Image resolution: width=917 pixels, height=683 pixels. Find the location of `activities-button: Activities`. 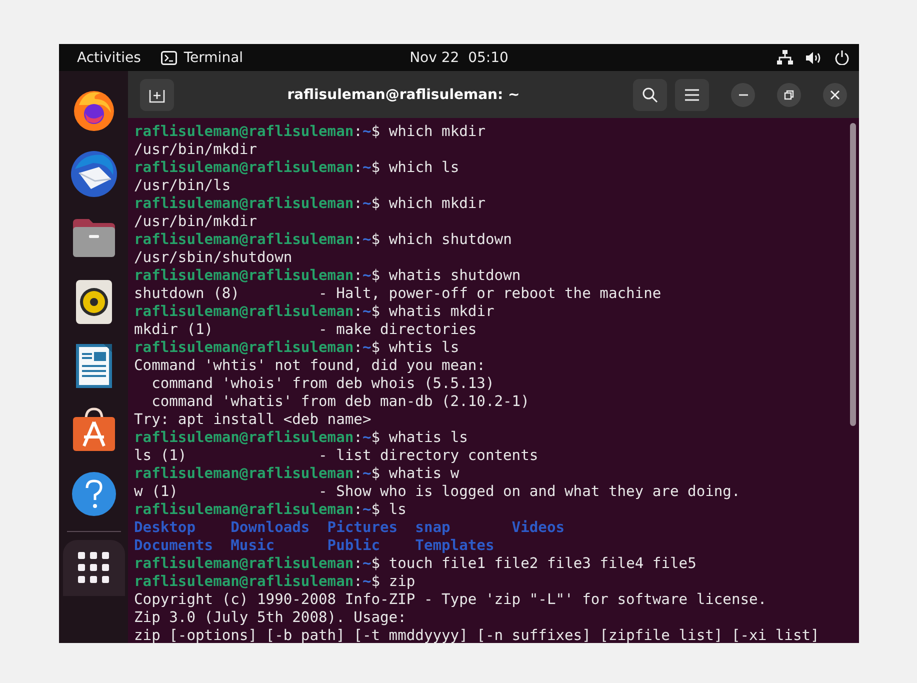

activities-button: Activities is located at coordinates (109, 58).